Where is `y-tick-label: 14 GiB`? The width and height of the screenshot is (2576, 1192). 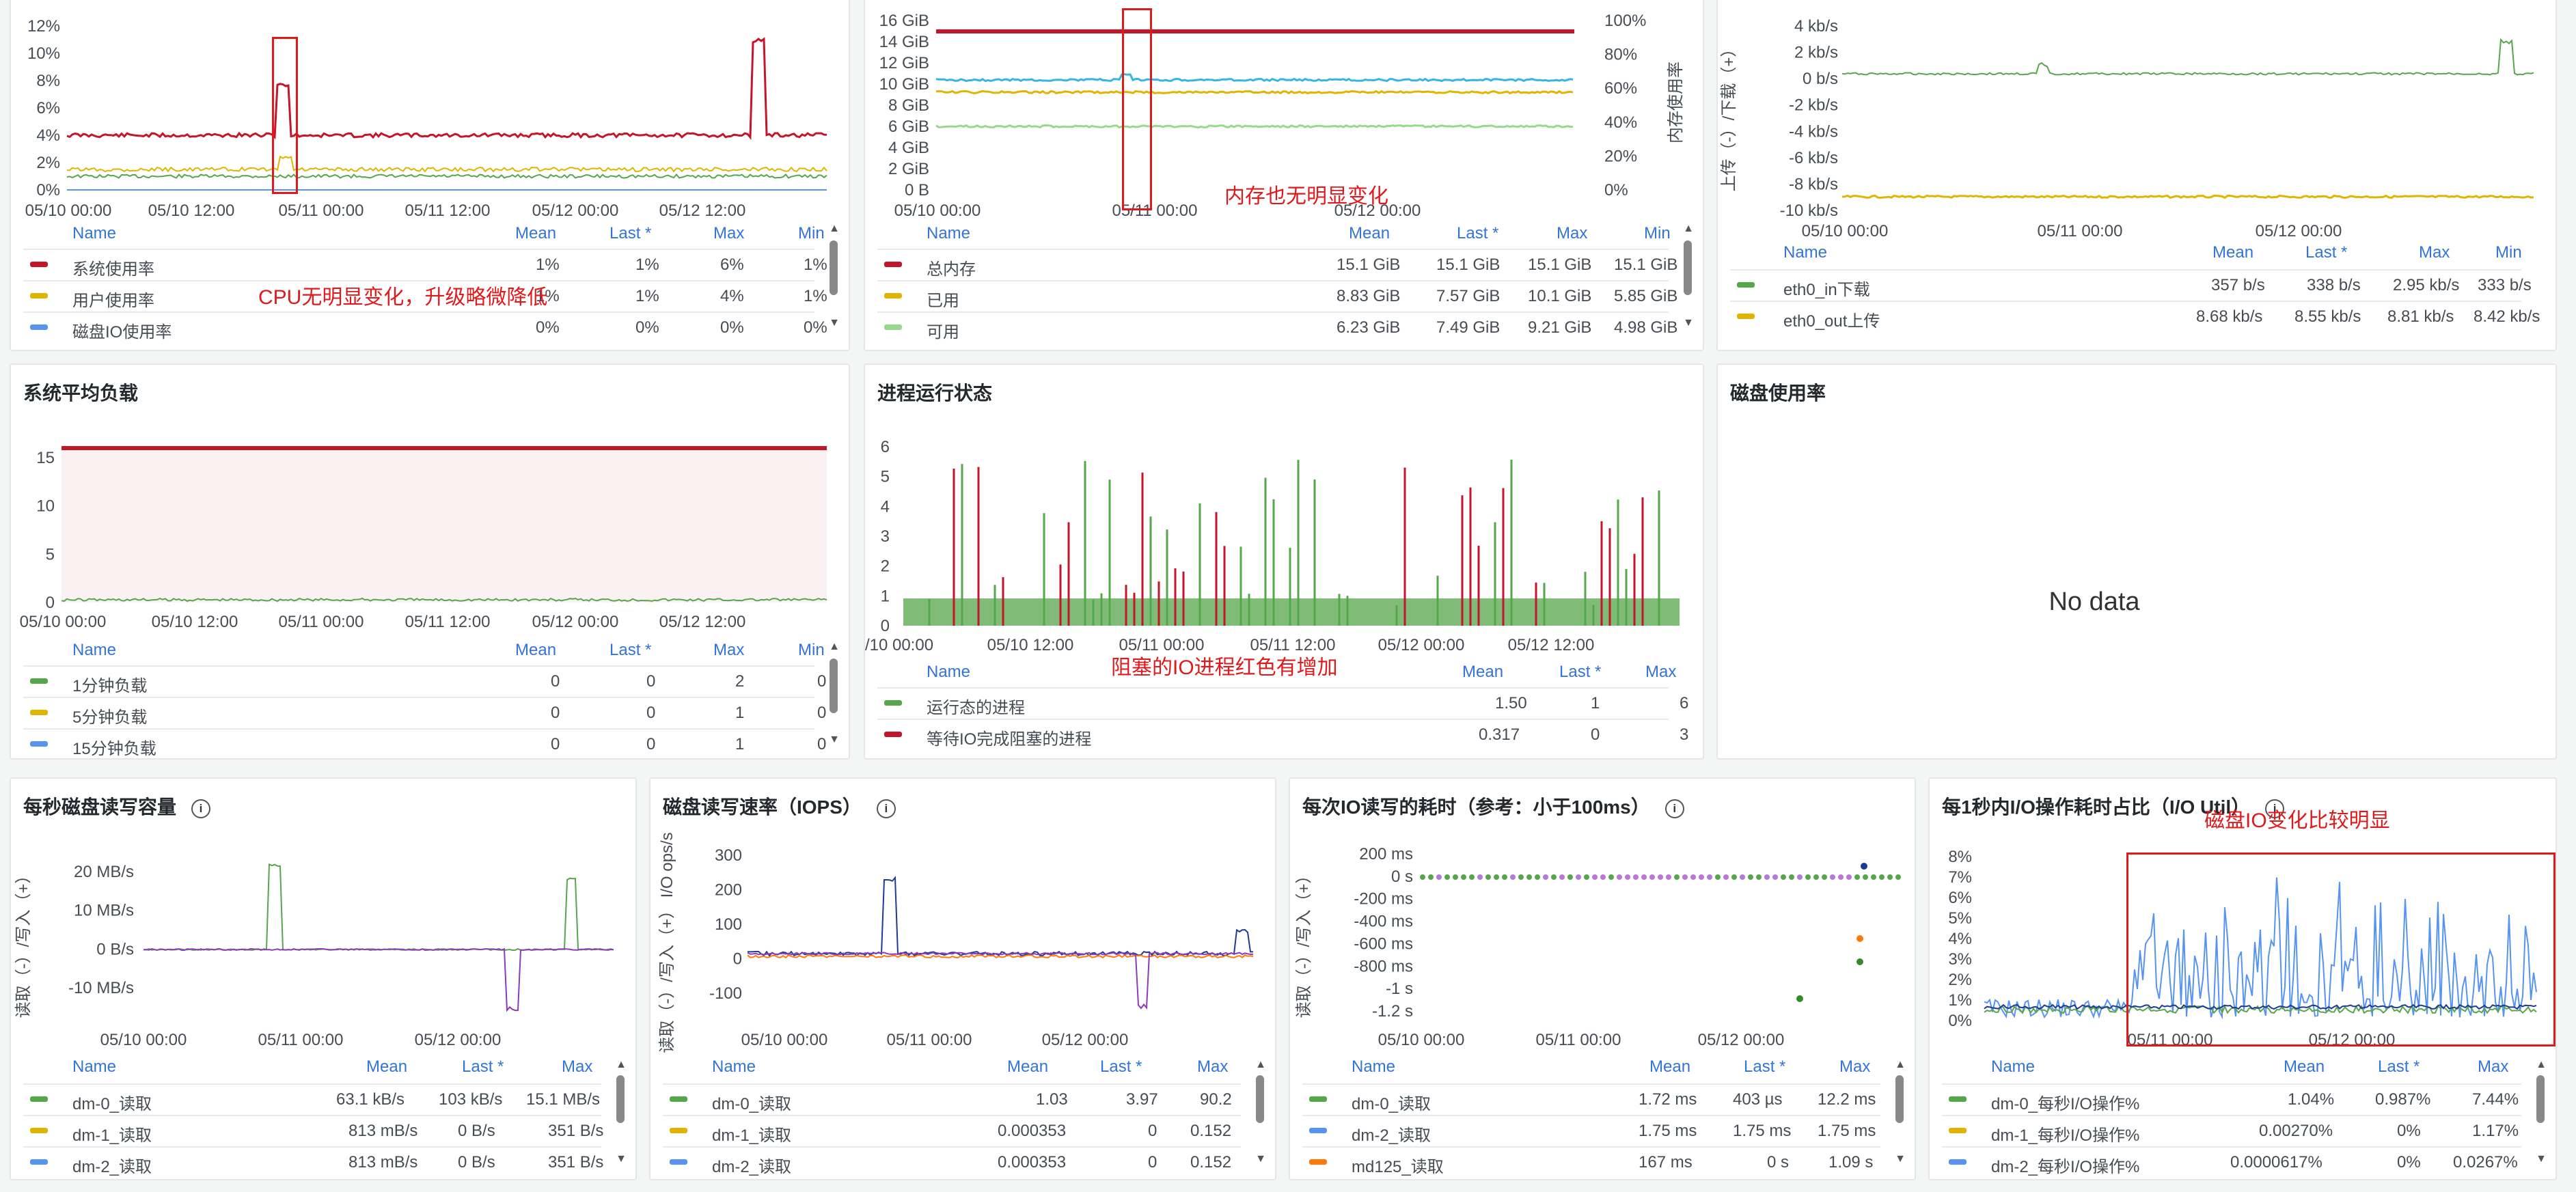 y-tick-label: 14 GiB is located at coordinates (904, 42).